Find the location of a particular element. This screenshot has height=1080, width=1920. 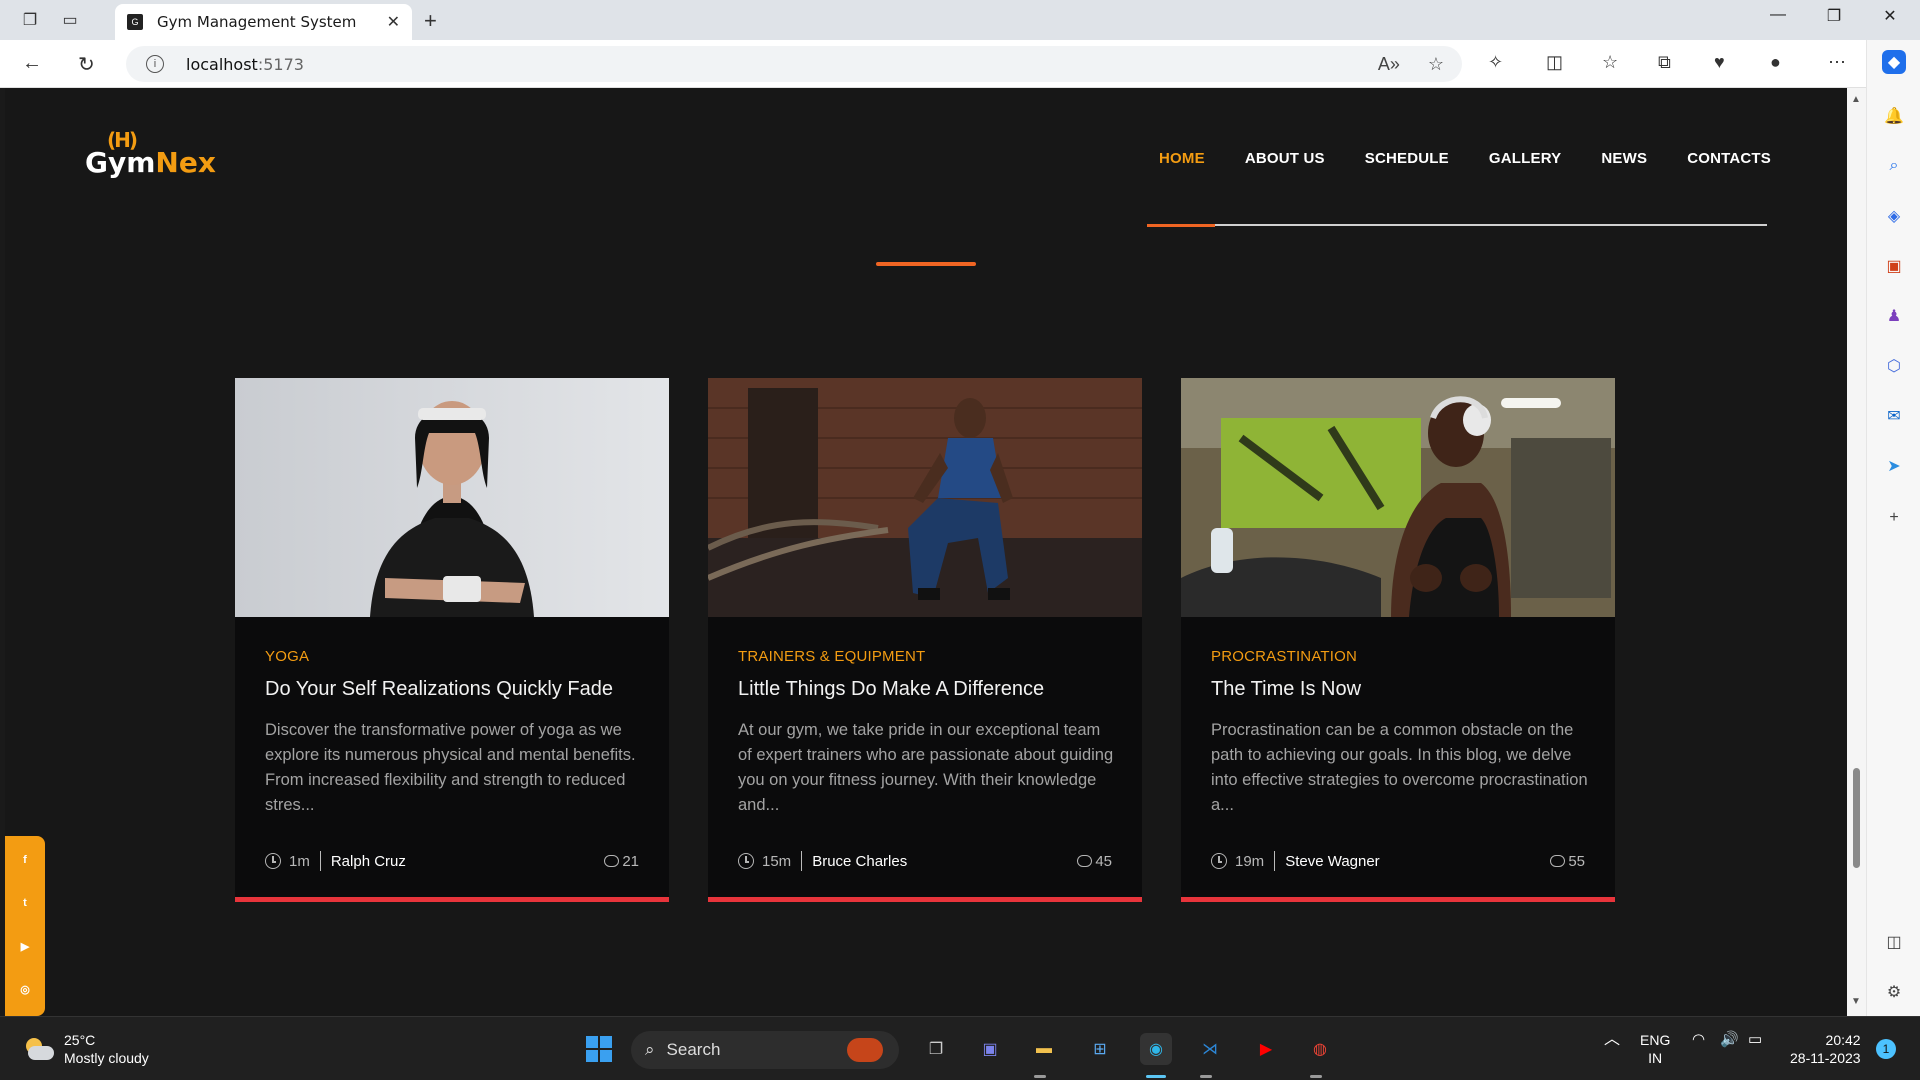

wifi-icon: ◠ is located at coordinates (1698, 1040).